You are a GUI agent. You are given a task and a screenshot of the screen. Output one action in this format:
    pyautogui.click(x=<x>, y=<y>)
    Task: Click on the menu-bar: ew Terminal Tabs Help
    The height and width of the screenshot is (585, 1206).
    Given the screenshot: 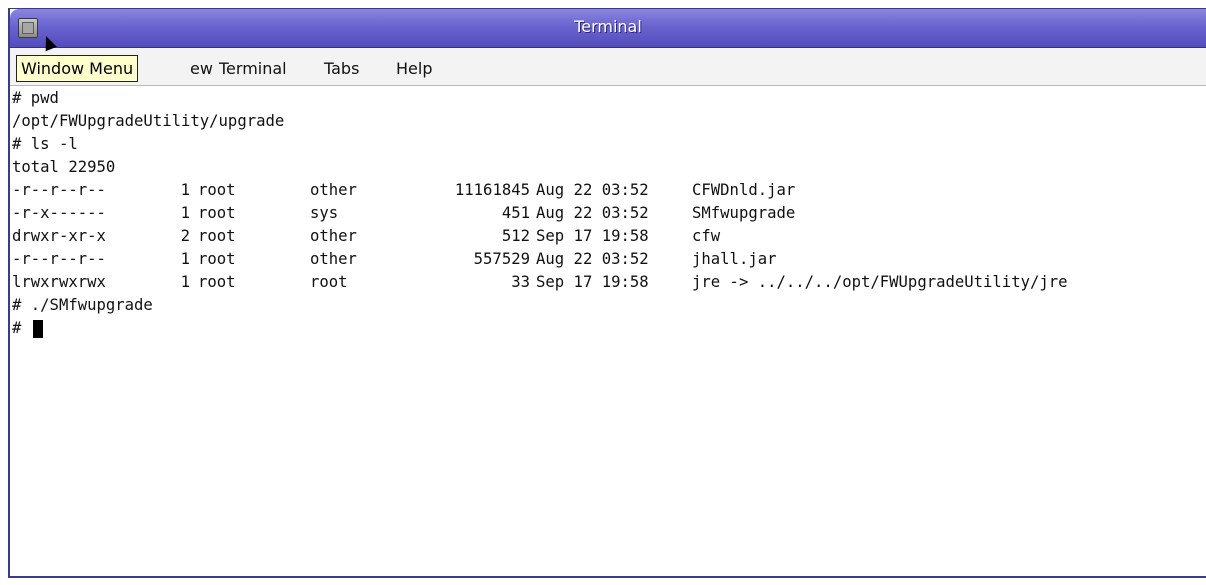 What is the action you would take?
    pyautogui.click(x=608, y=67)
    